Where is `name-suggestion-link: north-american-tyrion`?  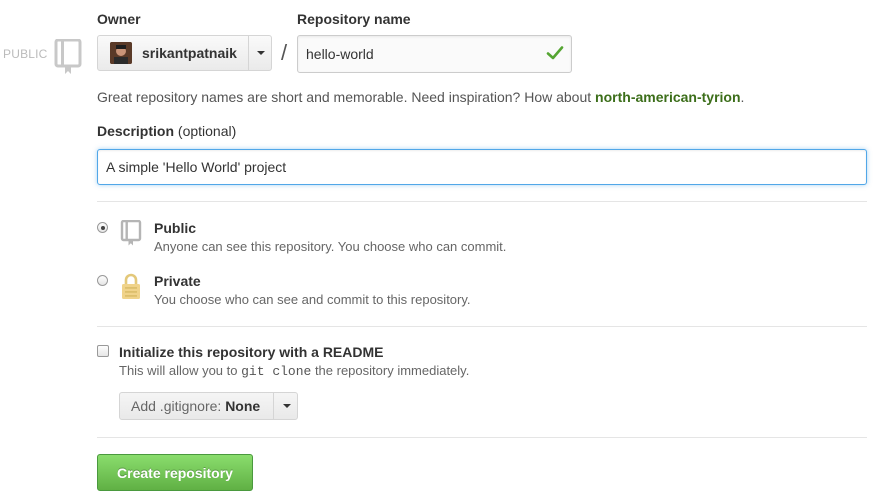
name-suggestion-link: north-american-tyrion is located at coordinates (667, 97).